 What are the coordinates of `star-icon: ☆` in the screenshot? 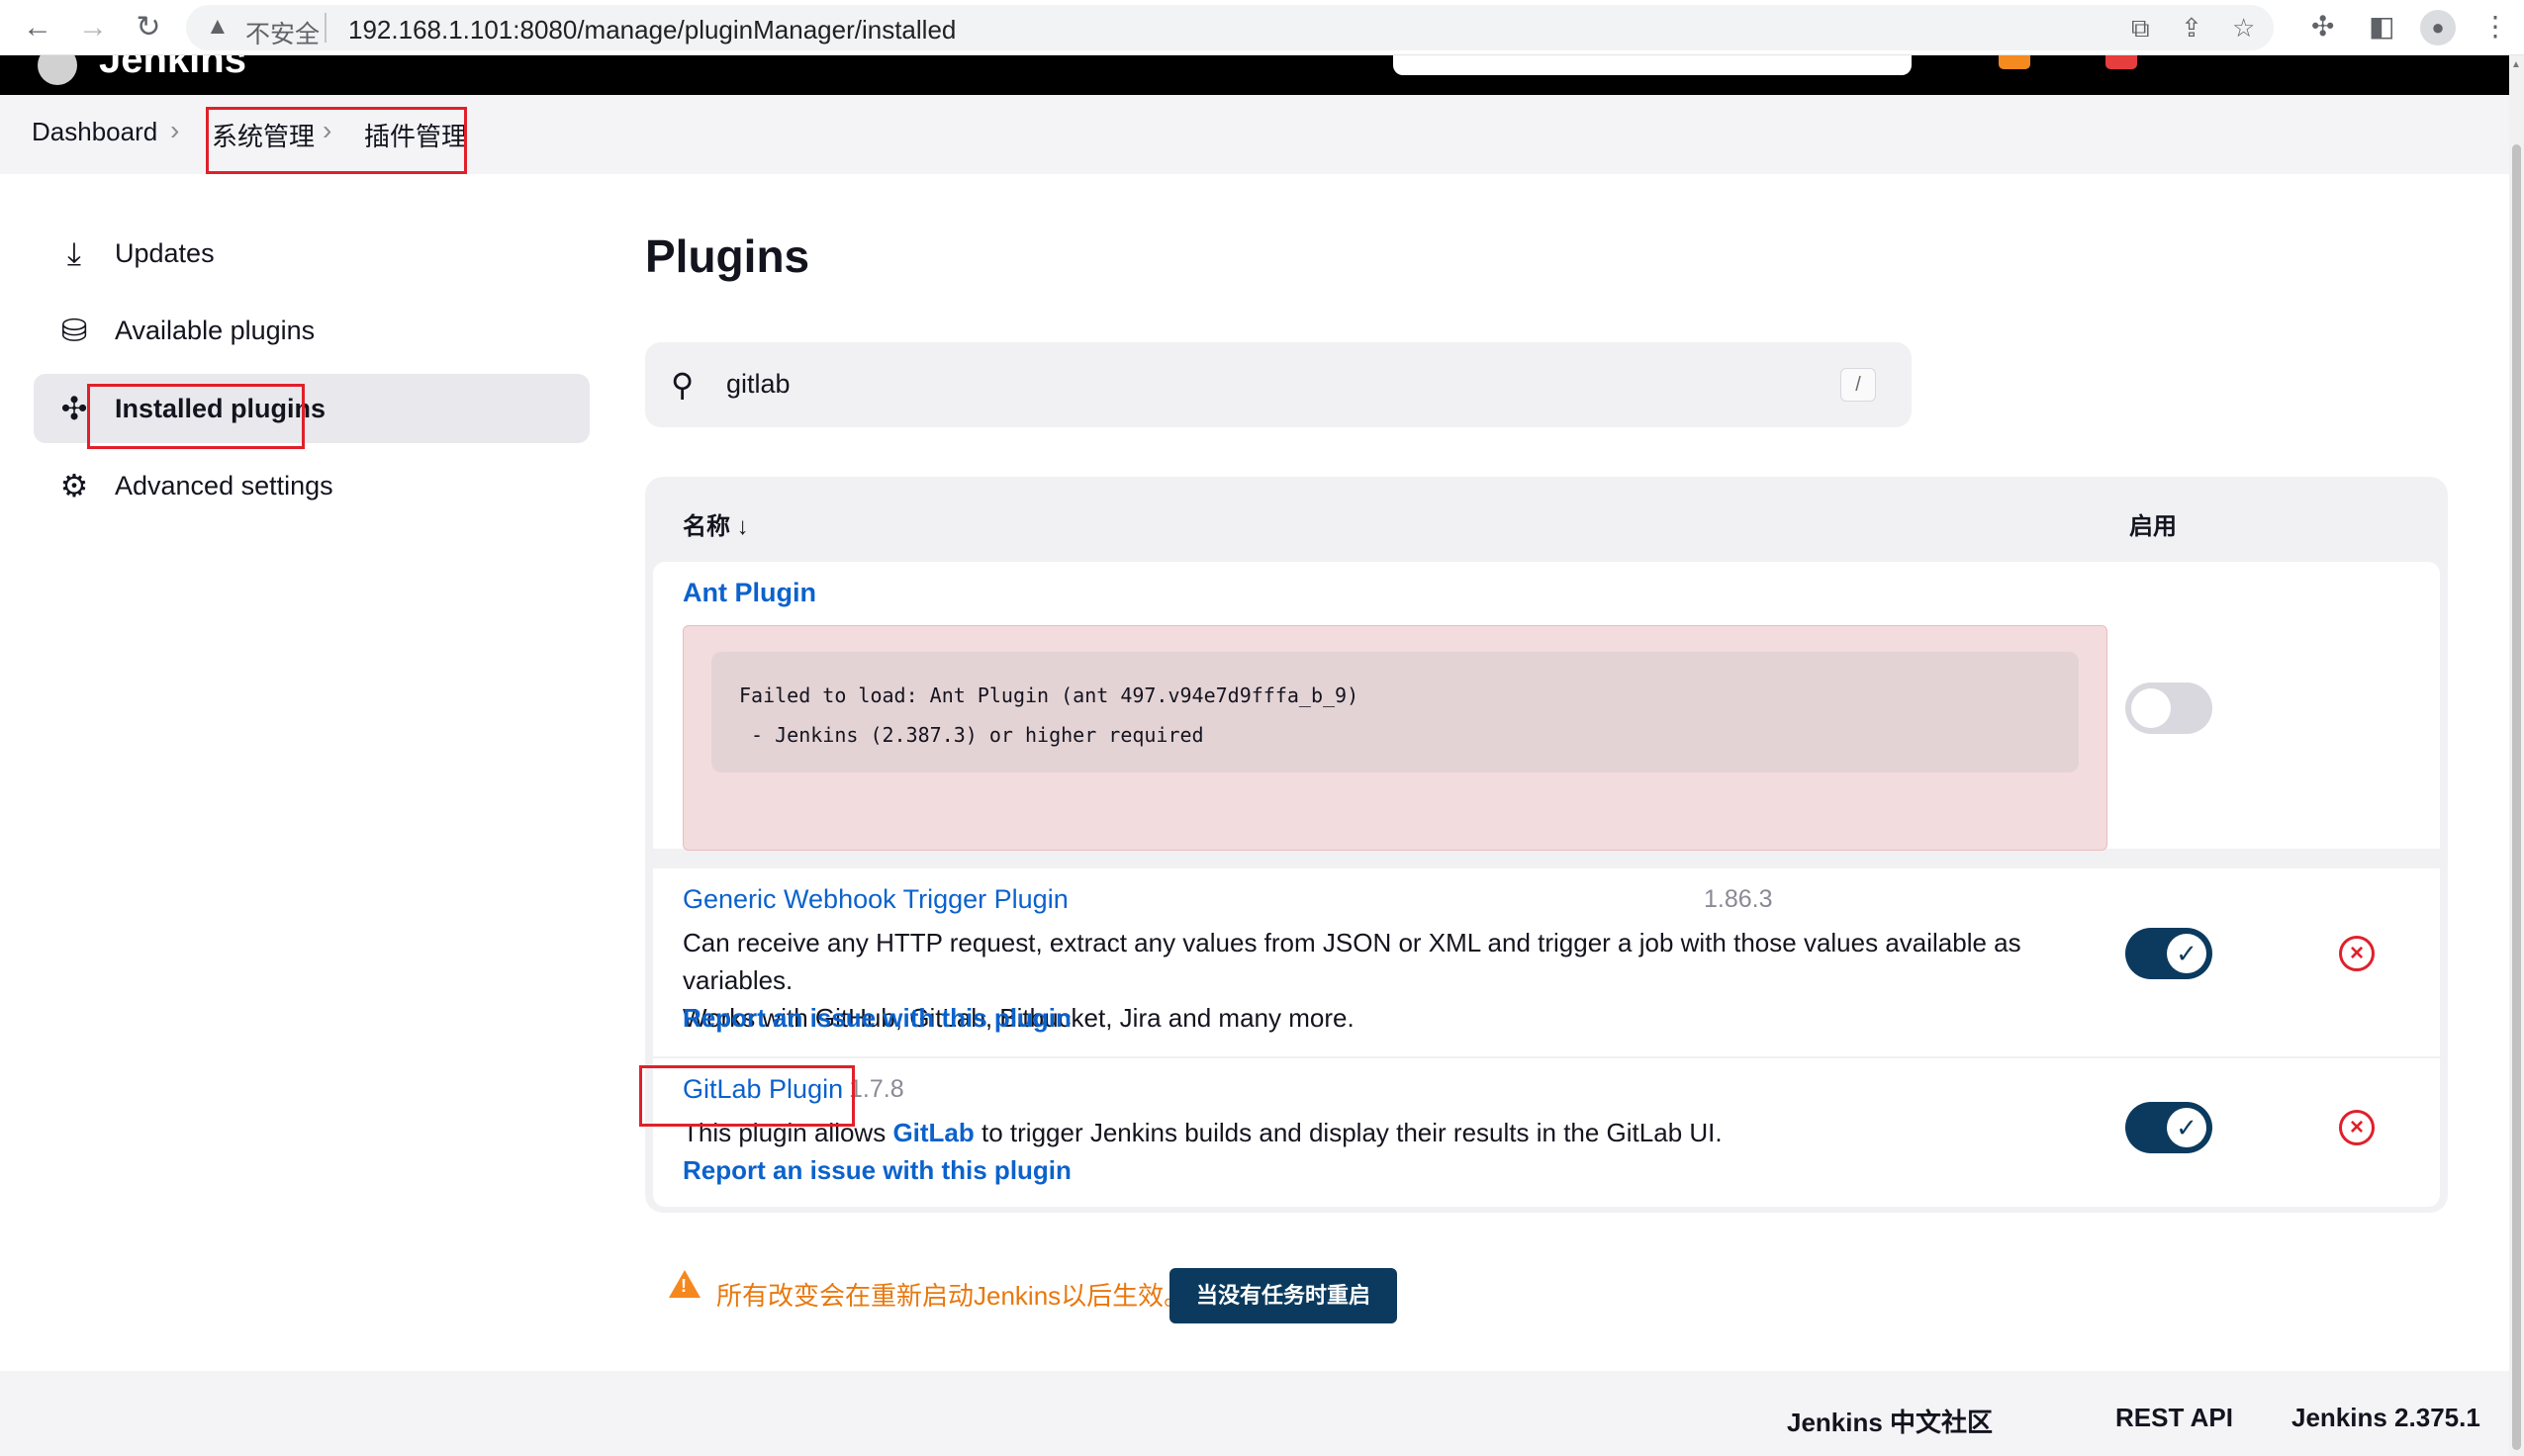 It's located at (2243, 28).